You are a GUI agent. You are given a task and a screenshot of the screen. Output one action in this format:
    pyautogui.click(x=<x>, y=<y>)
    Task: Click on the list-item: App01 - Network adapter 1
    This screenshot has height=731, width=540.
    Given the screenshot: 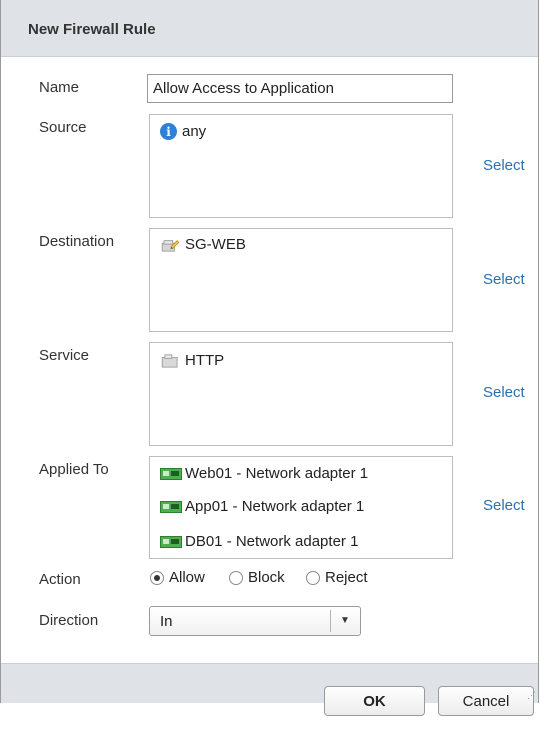 What is the action you would take?
    pyautogui.click(x=262, y=506)
    